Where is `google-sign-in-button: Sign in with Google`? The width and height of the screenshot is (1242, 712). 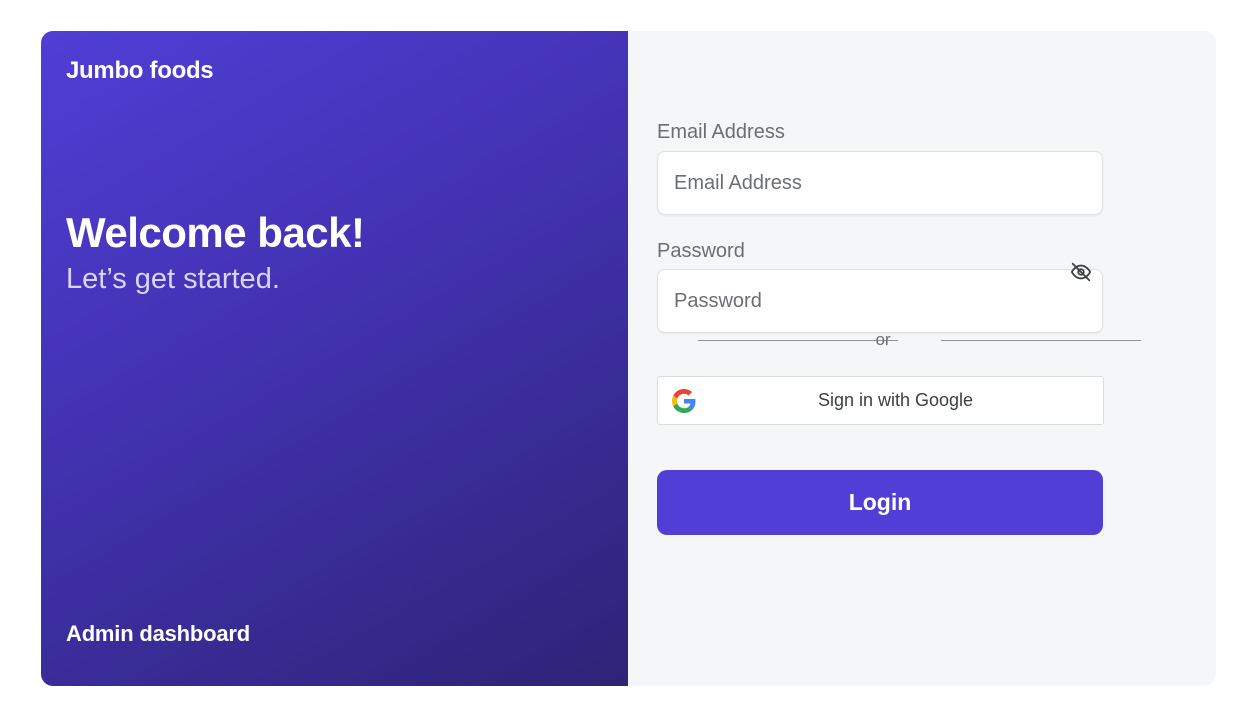
google-sign-in-button: Sign in with Google is located at coordinates (880, 400).